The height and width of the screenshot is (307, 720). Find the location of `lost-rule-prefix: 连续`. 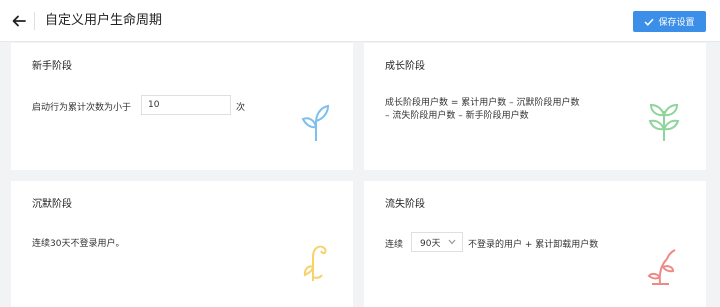

lost-rule-prefix: 连续 is located at coordinates (394, 245).